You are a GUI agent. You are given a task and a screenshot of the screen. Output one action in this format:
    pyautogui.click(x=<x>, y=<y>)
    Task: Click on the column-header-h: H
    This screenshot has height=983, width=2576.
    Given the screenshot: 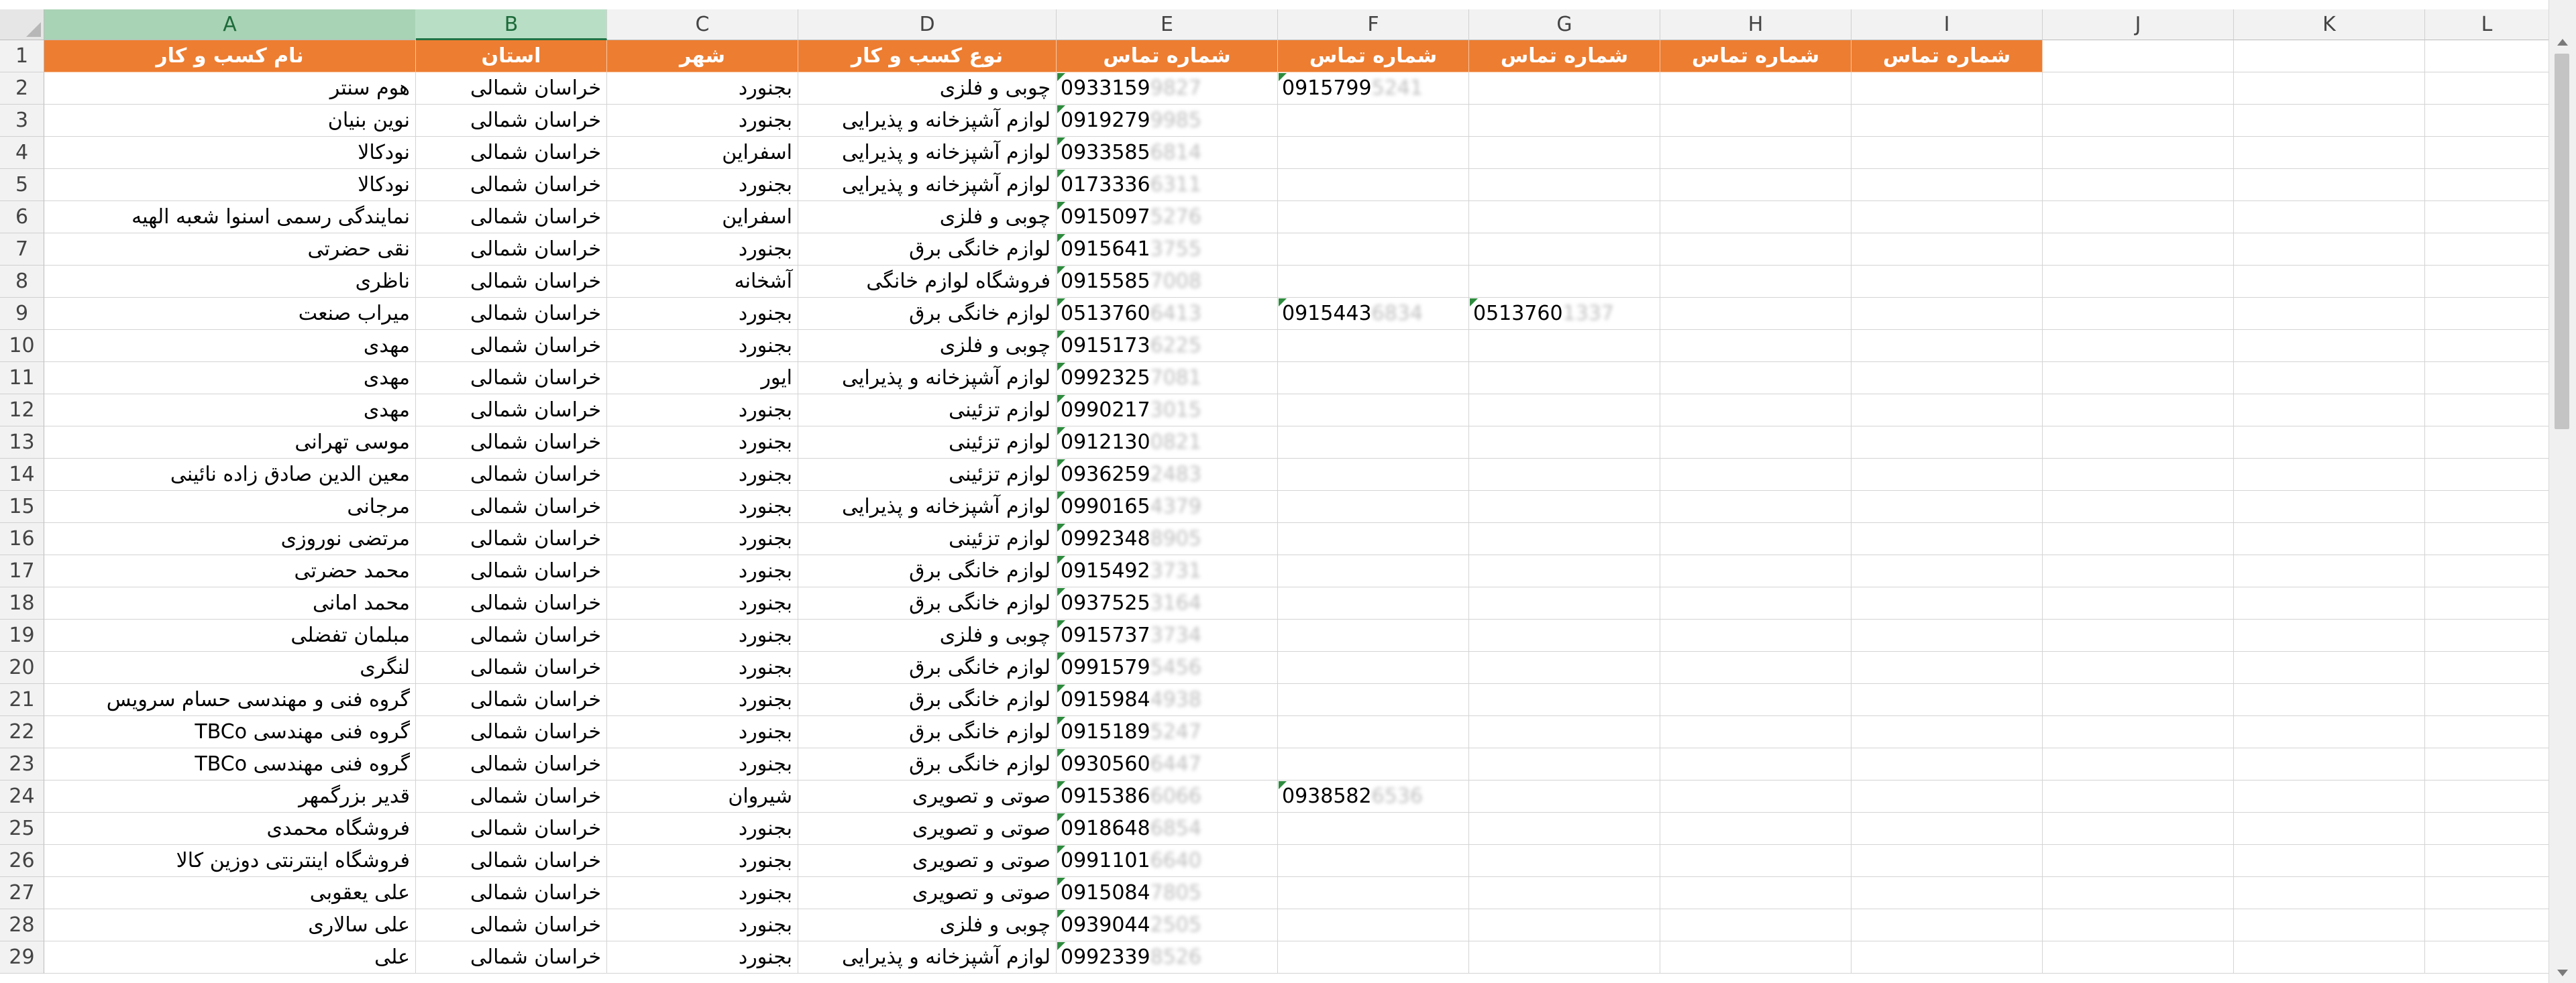 What is the action you would take?
    pyautogui.click(x=1755, y=24)
    